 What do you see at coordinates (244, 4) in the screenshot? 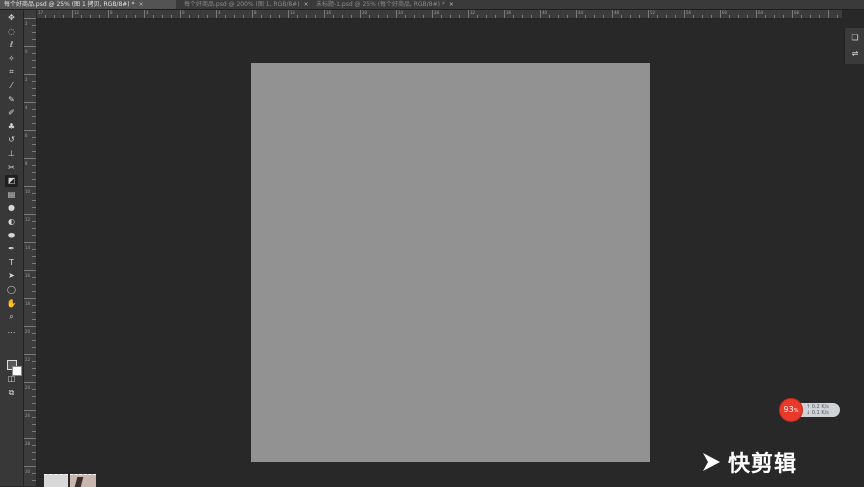
I see `document-tab-2: 每个好商品.psd @ 200% (图 1, RGB/8#) ×` at bounding box center [244, 4].